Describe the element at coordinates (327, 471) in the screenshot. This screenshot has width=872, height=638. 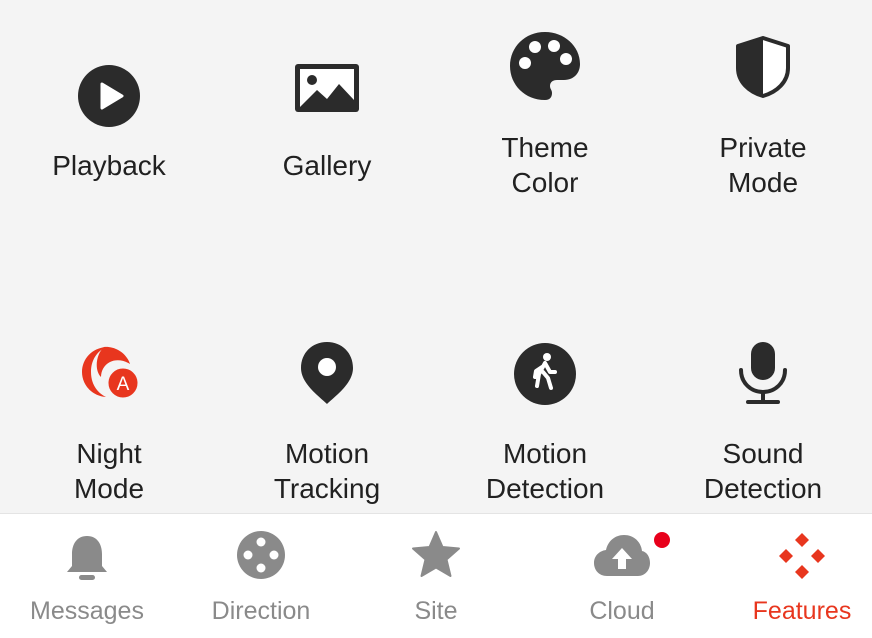
I see `feature-label: Motion Tracking` at that location.